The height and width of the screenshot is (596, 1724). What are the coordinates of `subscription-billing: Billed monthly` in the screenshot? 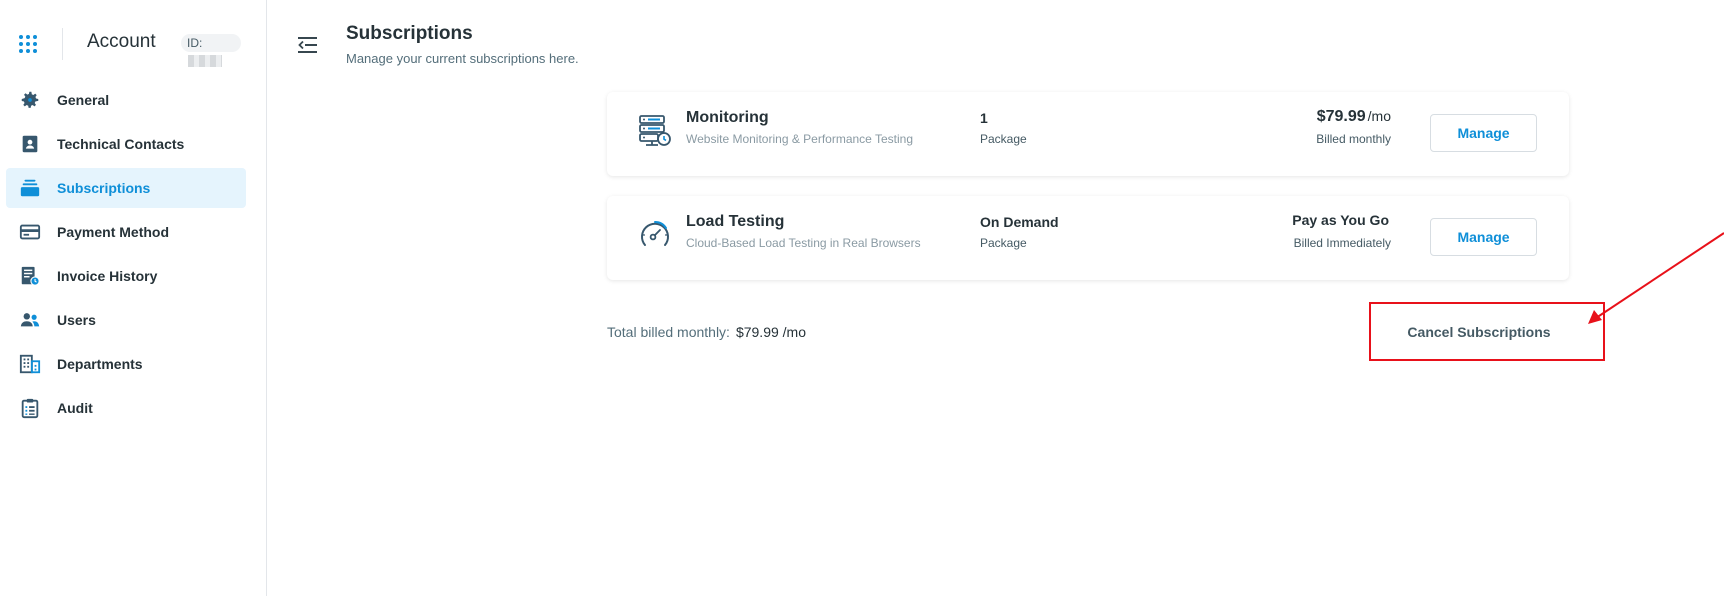 It's located at (1353, 139).